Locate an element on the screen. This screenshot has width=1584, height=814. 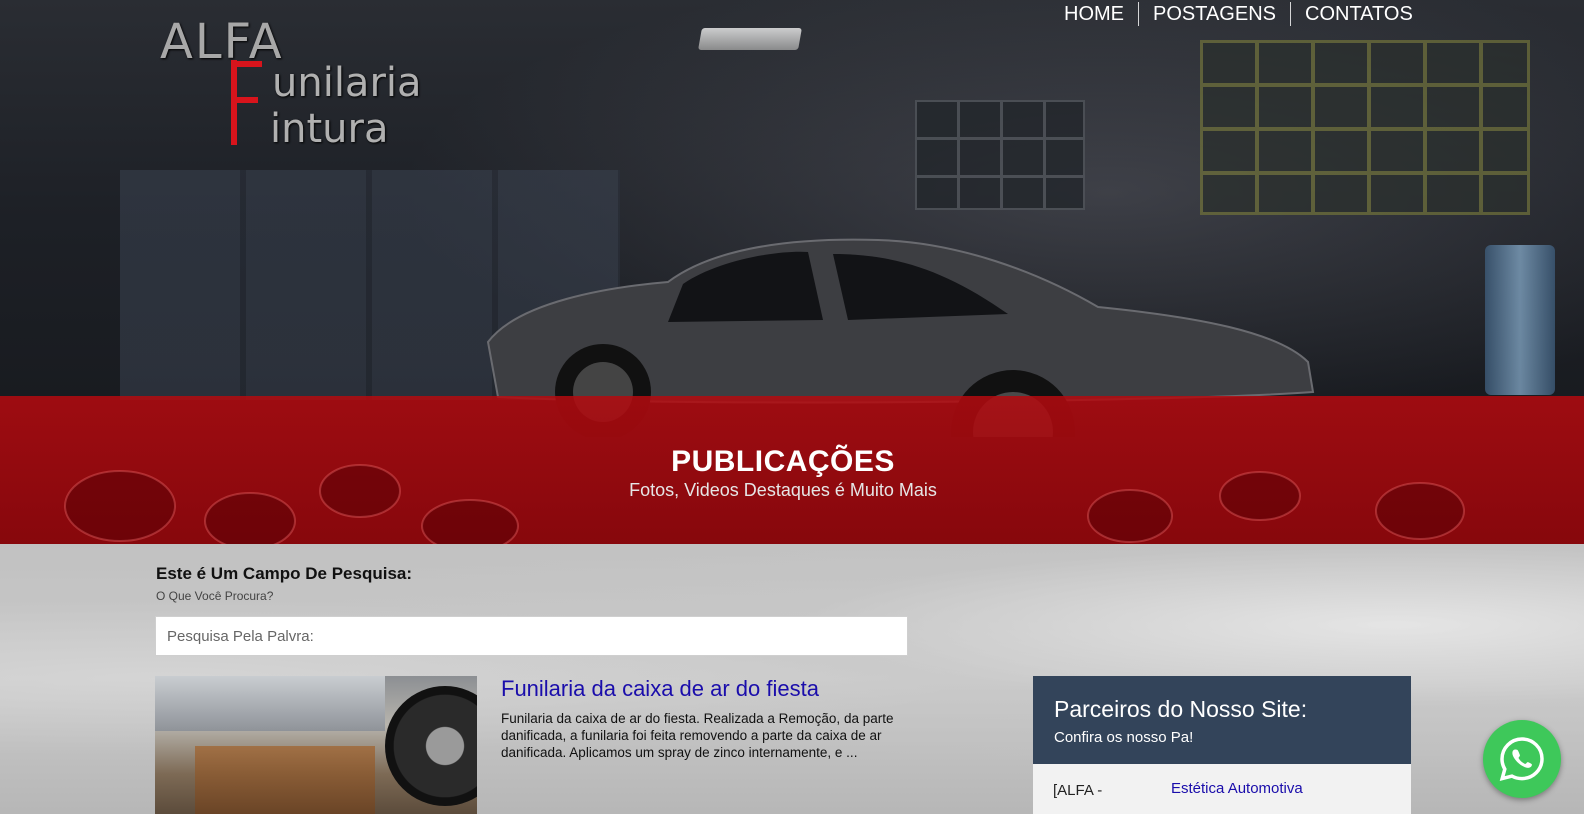
partner-link: Estética Automotiva is located at coordinates (1237, 788).